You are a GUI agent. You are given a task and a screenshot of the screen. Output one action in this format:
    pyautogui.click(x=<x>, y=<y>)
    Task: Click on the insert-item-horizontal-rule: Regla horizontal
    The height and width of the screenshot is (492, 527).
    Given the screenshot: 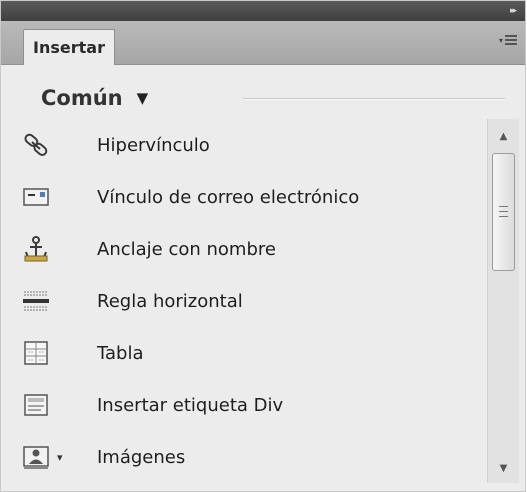 What is the action you would take?
    pyautogui.click(x=244, y=301)
    